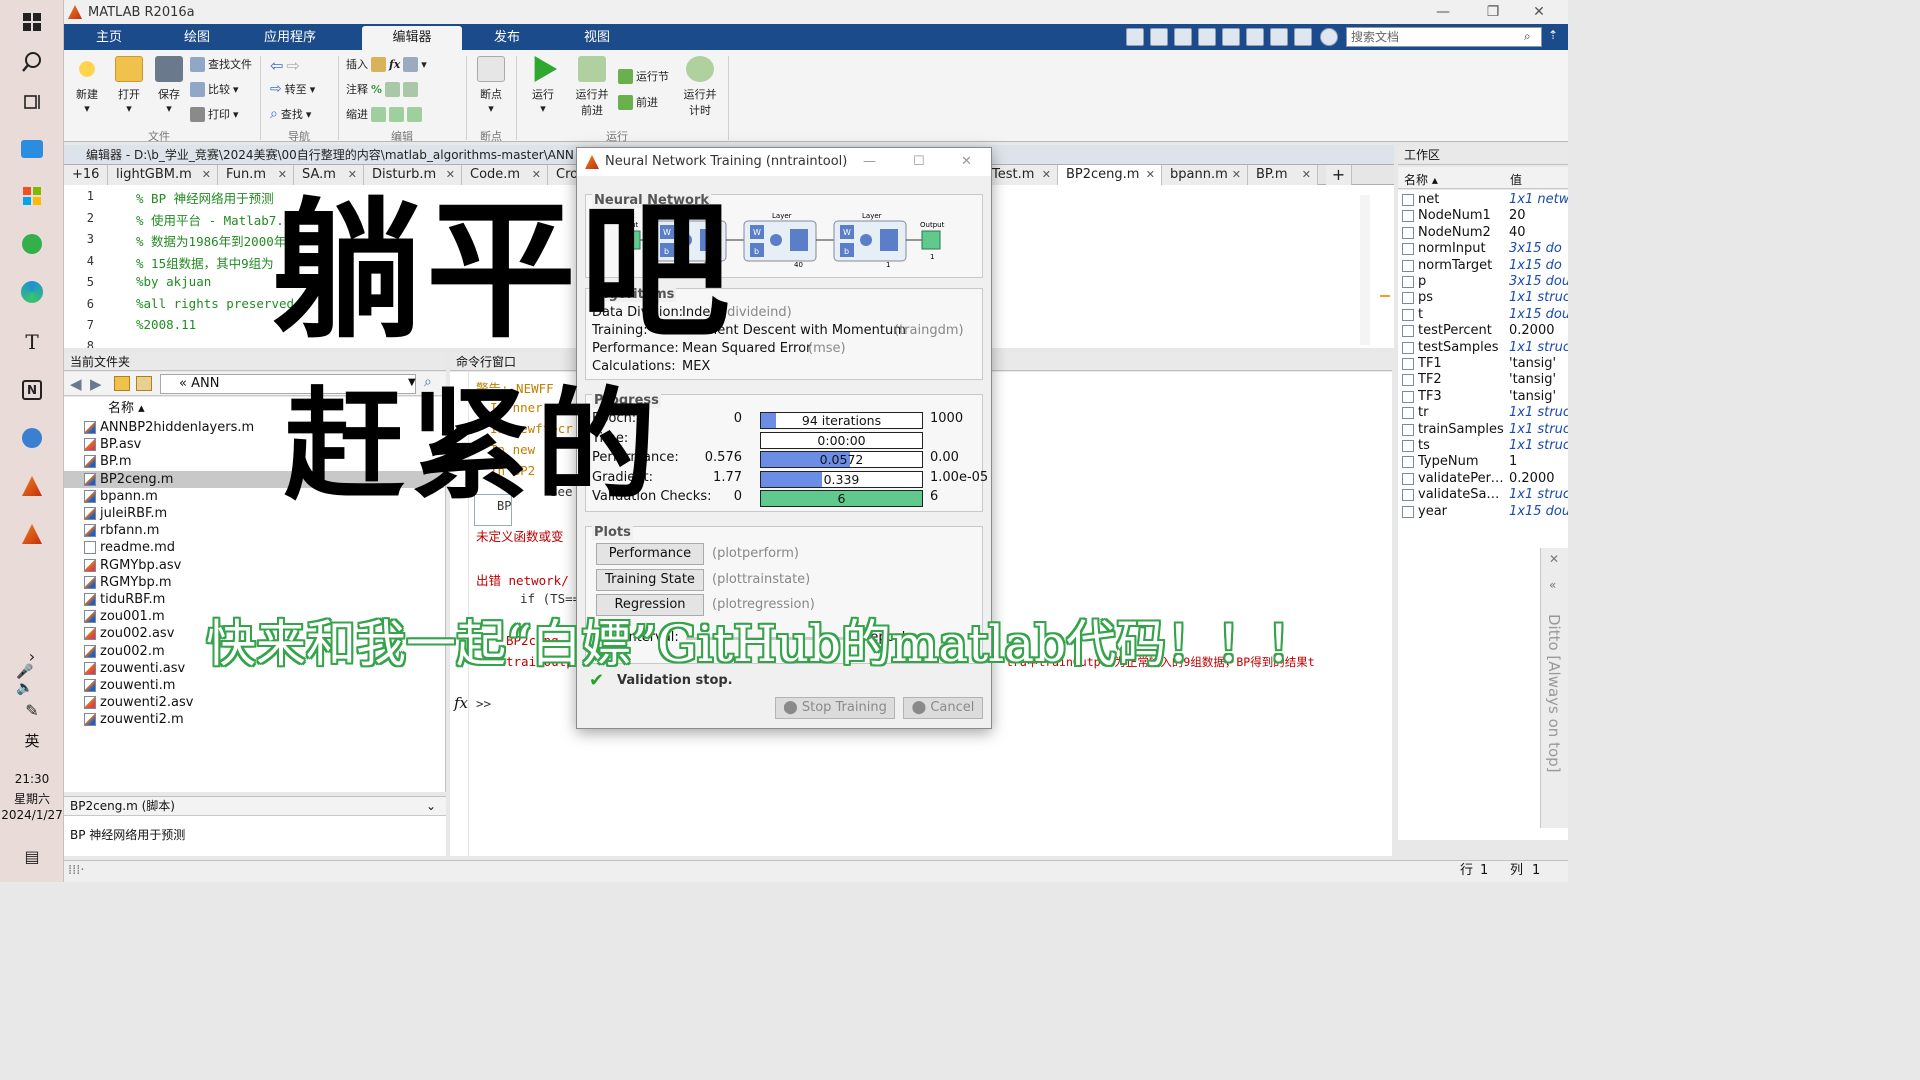  What do you see at coordinates (650, 605) in the screenshot?
I see `plot-button: Regression` at bounding box center [650, 605].